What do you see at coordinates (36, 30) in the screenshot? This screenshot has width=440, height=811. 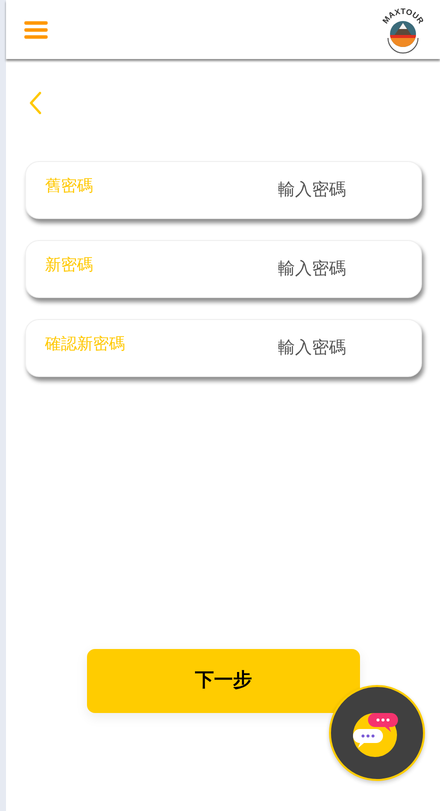 I see `menu-icon` at bounding box center [36, 30].